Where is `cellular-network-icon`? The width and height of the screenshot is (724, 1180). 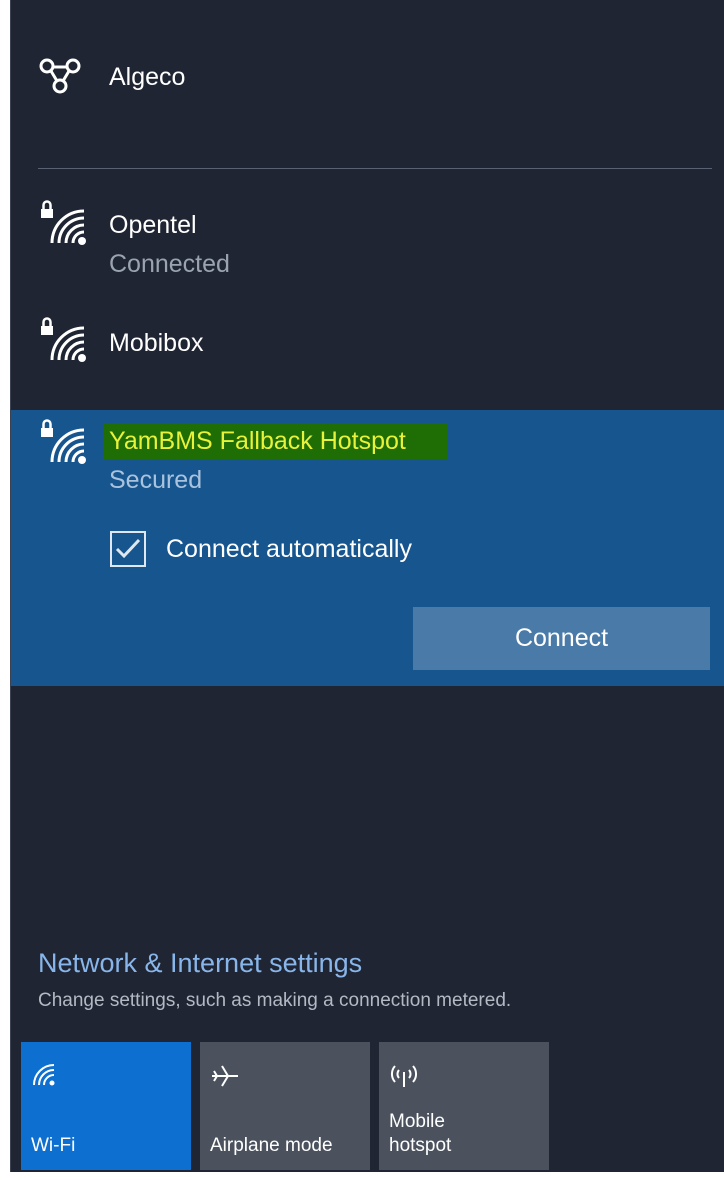
cellular-network-icon is located at coordinates (60, 76).